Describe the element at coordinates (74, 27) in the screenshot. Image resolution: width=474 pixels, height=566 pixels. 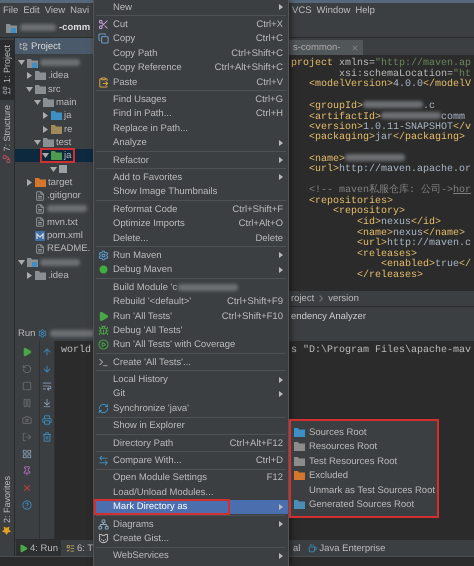
I see `project-name: -comm` at that location.